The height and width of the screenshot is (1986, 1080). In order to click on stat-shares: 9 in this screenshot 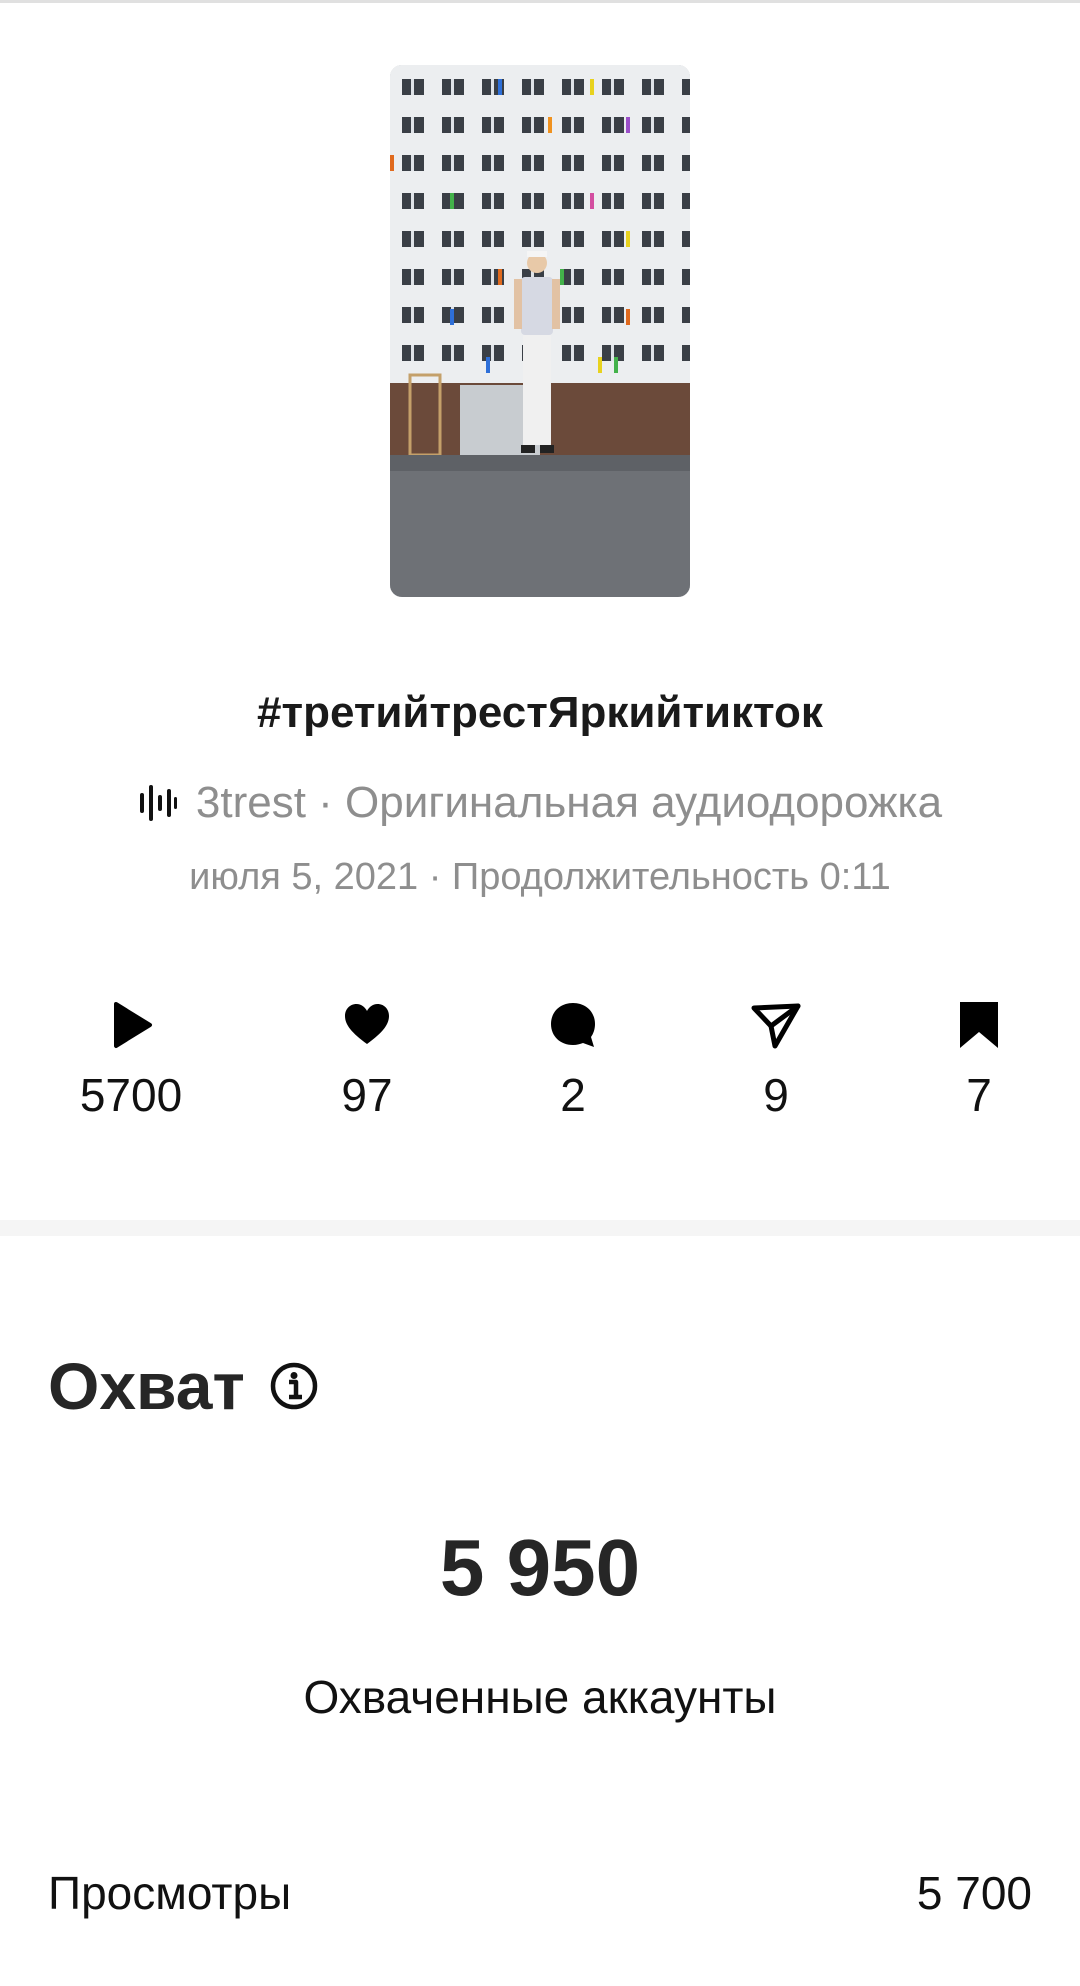, I will do `click(776, 1061)`.